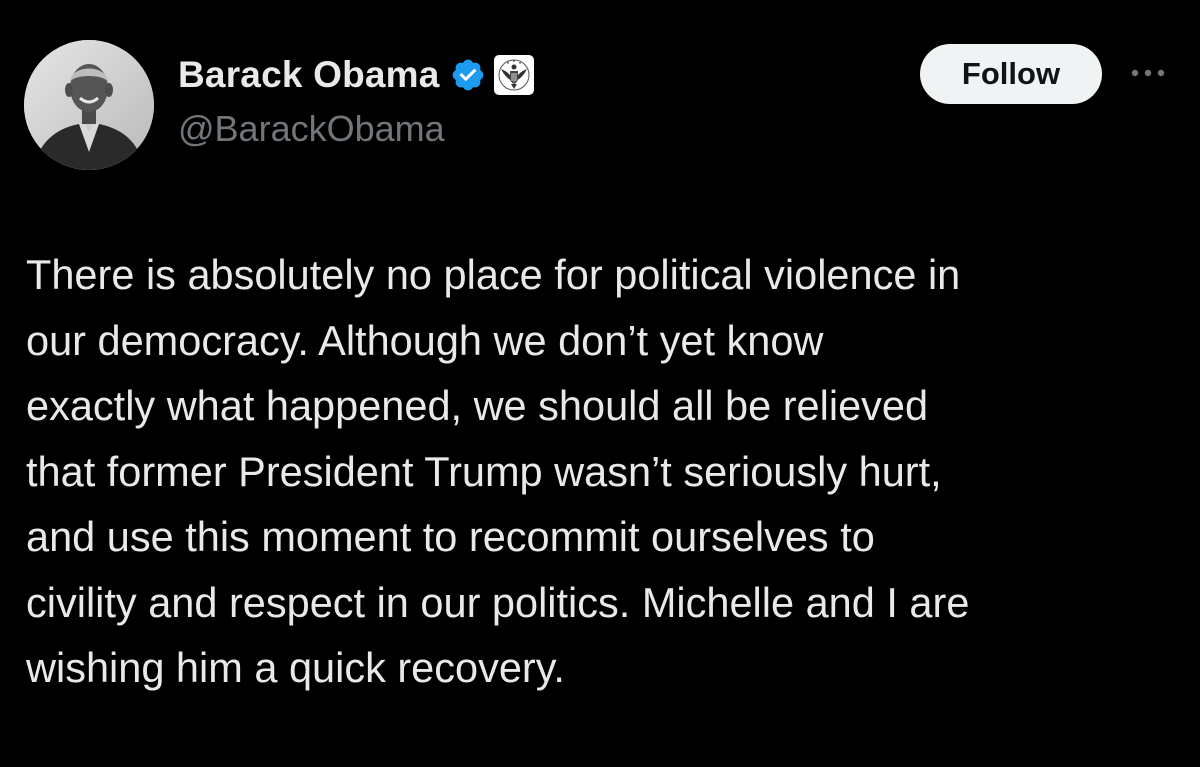  Describe the element at coordinates (513, 75) in the screenshot. I see `government-seal-icon` at that location.